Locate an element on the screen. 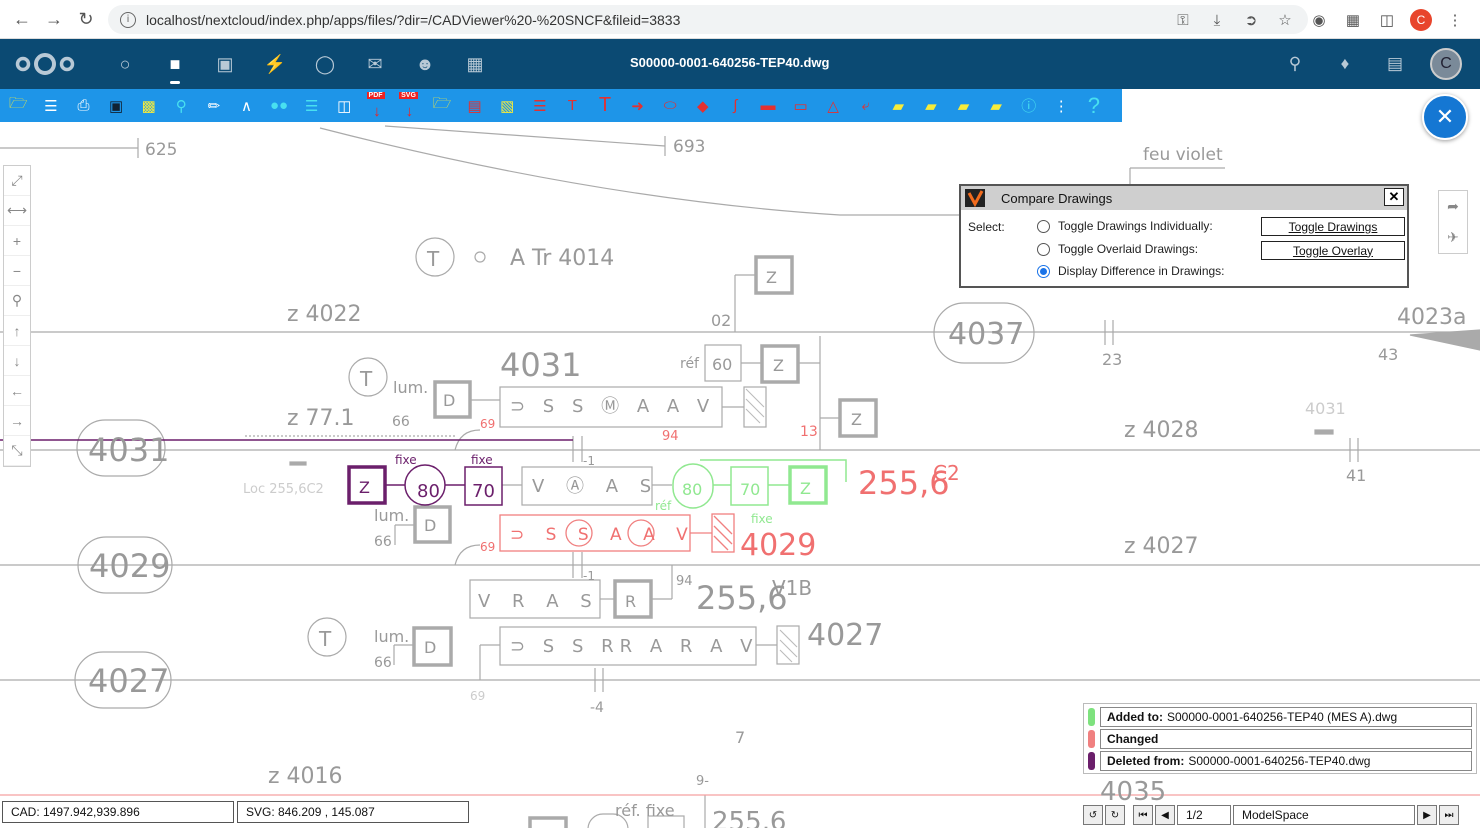 Image resolution: width=1480 pixels, height=828 pixels. prev-page-icon: ◀ is located at coordinates (1165, 815).